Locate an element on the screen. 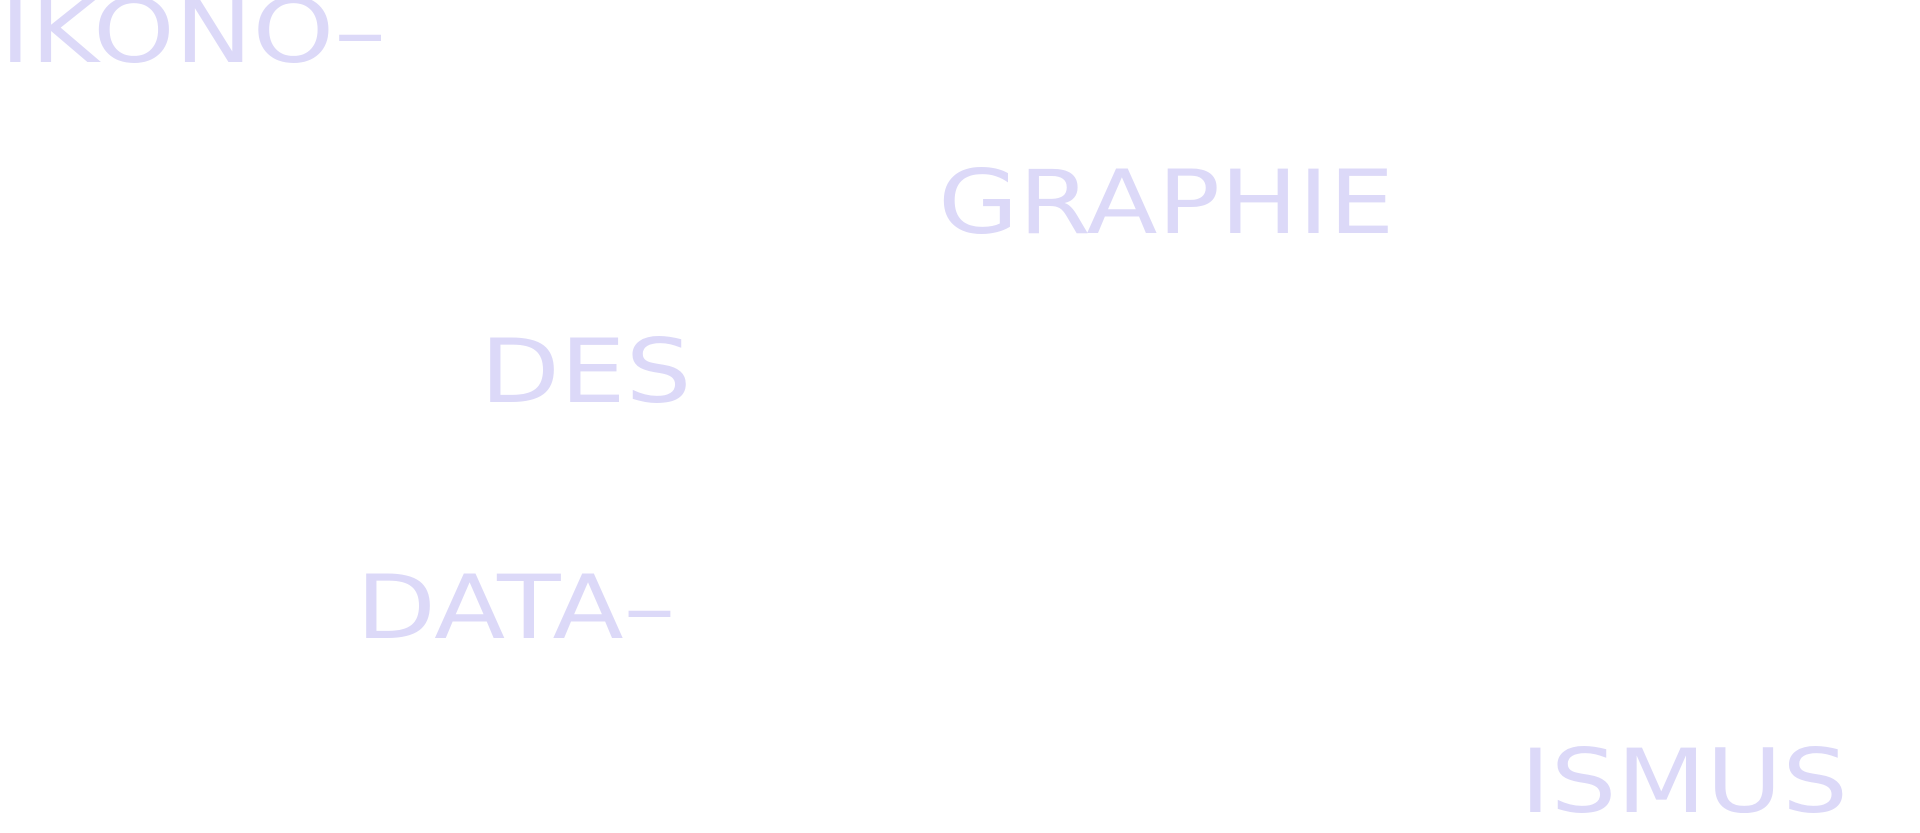 The height and width of the screenshot is (833, 1920). title-line-des: DES is located at coordinates (586, 371).